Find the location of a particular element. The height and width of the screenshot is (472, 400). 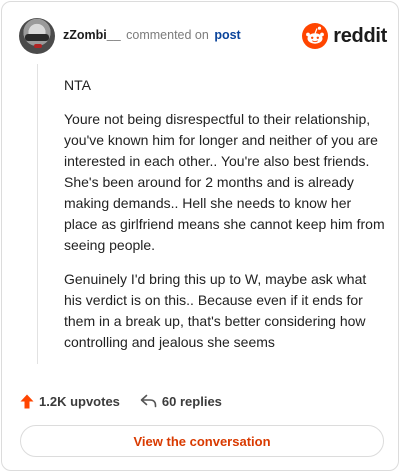

post-link: post is located at coordinates (227, 35).